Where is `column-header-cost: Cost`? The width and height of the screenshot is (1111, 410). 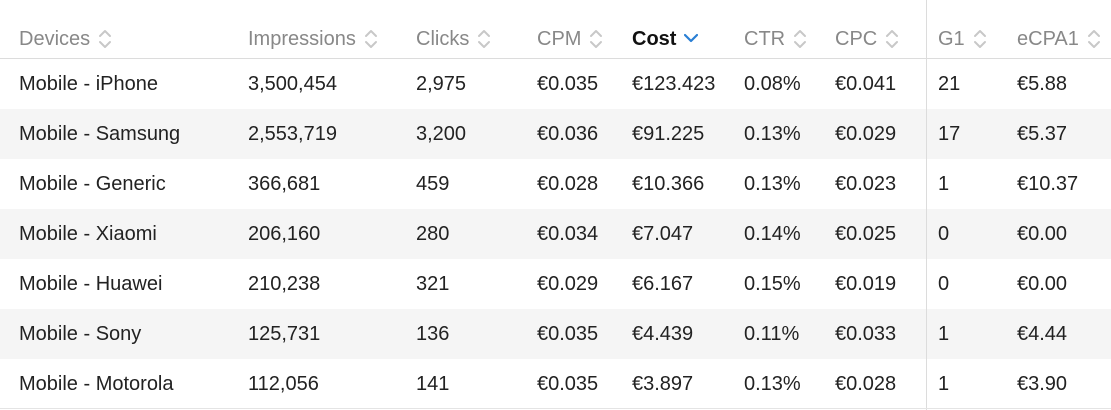 column-header-cost: Cost is located at coordinates (665, 39).